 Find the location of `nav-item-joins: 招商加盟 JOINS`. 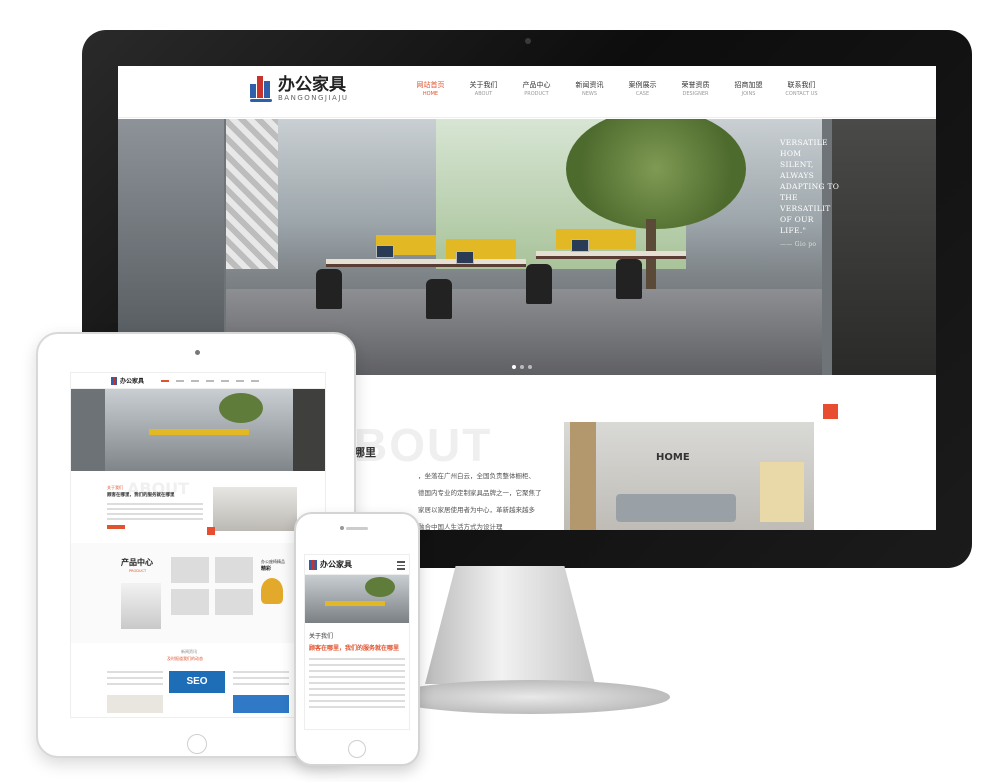

nav-item-joins: 招商加盟 JOINS is located at coordinates (748, 89).